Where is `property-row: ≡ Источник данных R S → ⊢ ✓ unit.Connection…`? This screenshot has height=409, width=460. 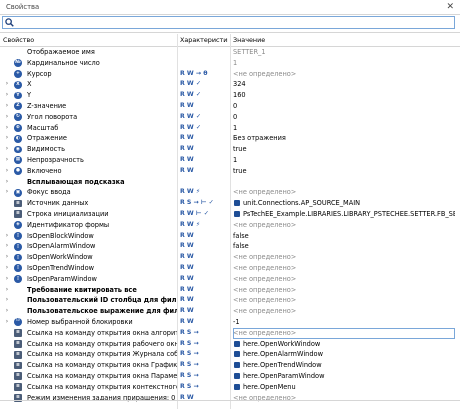
property-row: ≡ Источник данных R S → ⊢ ✓ unit.Connection… is located at coordinates (230, 203).